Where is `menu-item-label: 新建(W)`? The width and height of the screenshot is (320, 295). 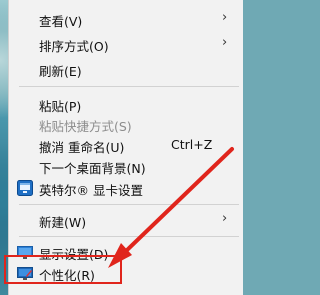 menu-item-label: 新建(W) is located at coordinates (63, 222).